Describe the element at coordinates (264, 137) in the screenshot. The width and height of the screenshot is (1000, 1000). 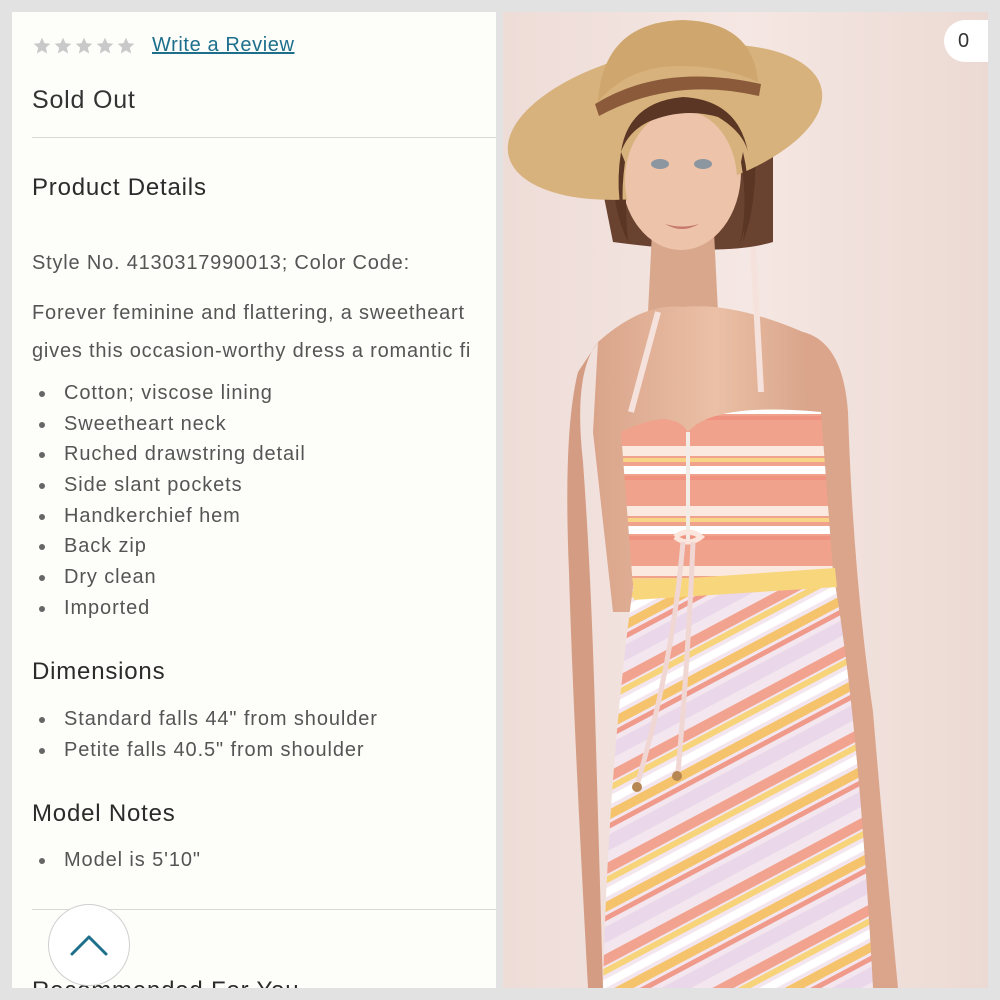
I see `divider` at that location.